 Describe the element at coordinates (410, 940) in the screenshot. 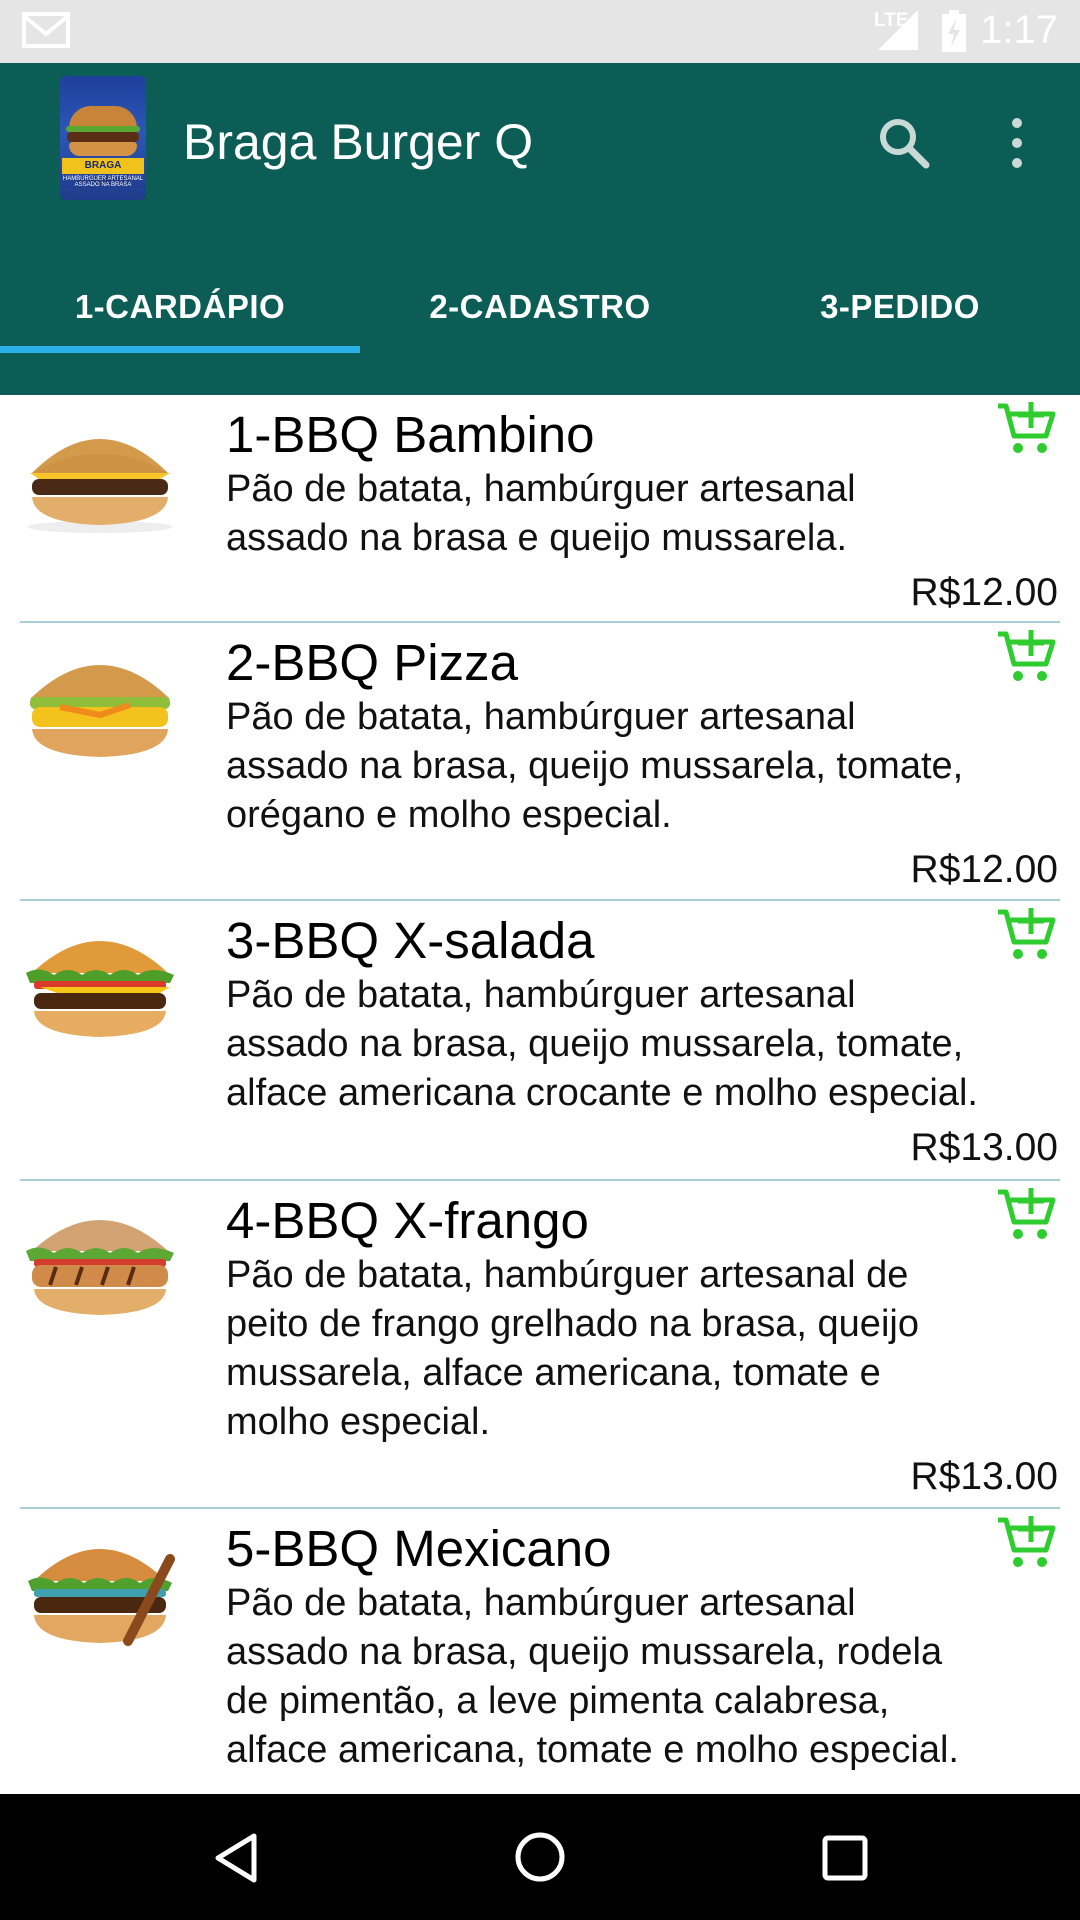

I see `item-name: 3-BBQ X-salada` at that location.